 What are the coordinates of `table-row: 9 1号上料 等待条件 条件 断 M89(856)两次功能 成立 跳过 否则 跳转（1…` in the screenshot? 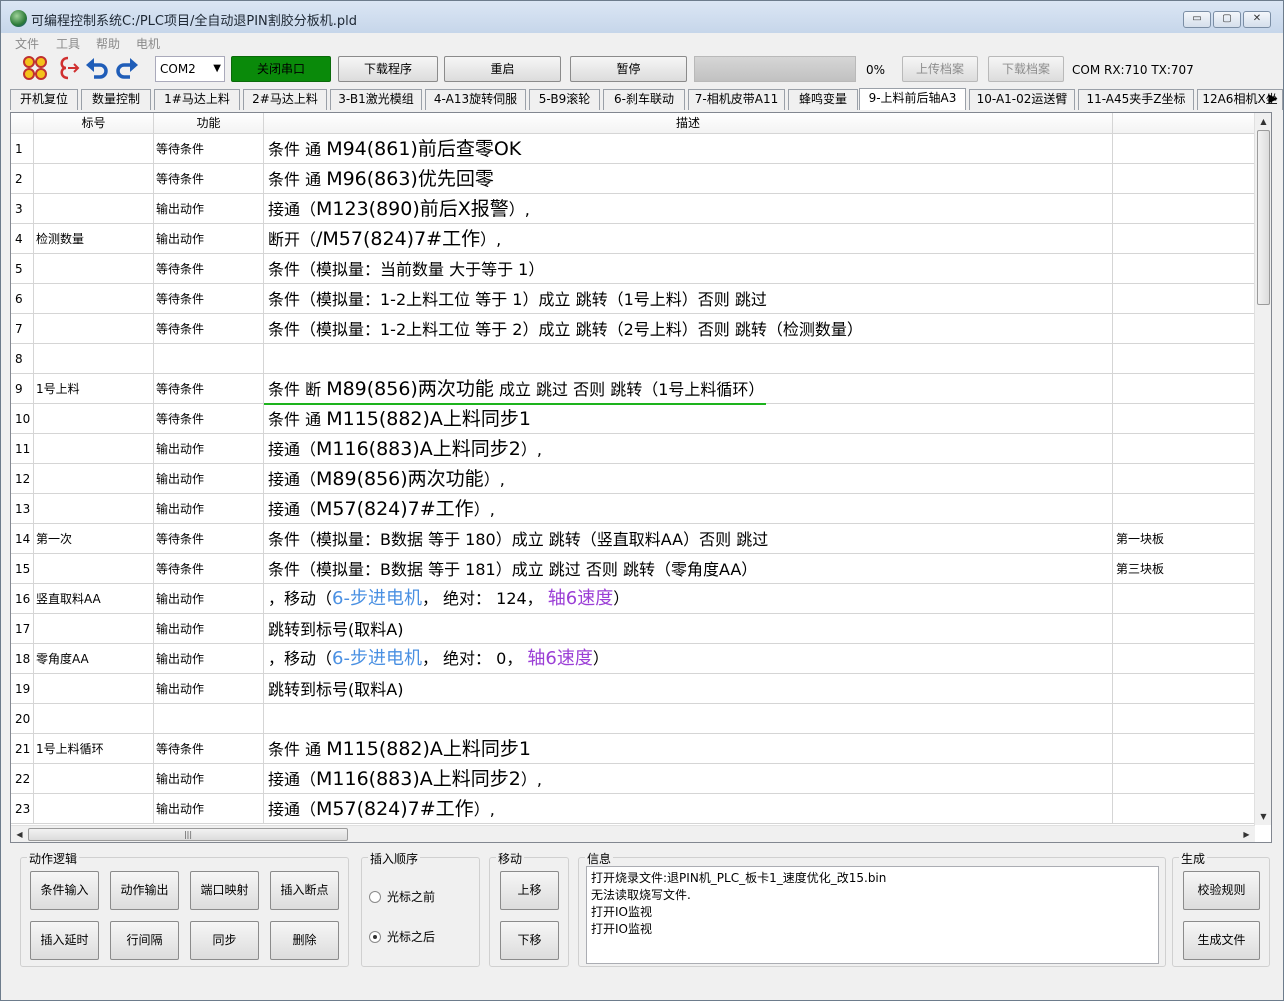 It's located at (633, 389).